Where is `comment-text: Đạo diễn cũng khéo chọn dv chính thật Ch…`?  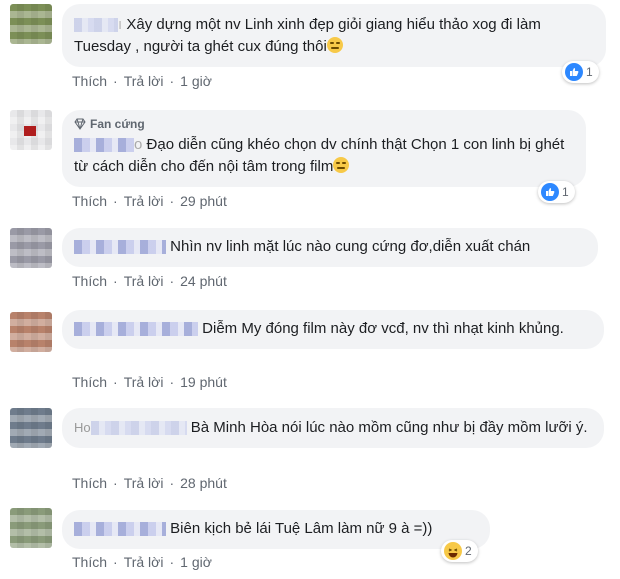
comment-text: Đạo diễn cũng khéo chọn dv chính thật Ch… is located at coordinates (319, 155).